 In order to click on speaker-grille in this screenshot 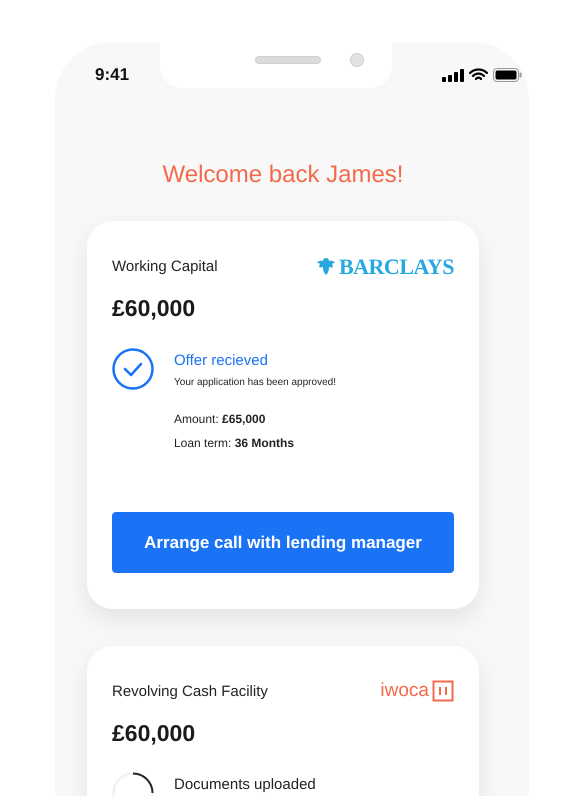, I will do `click(288, 60)`.